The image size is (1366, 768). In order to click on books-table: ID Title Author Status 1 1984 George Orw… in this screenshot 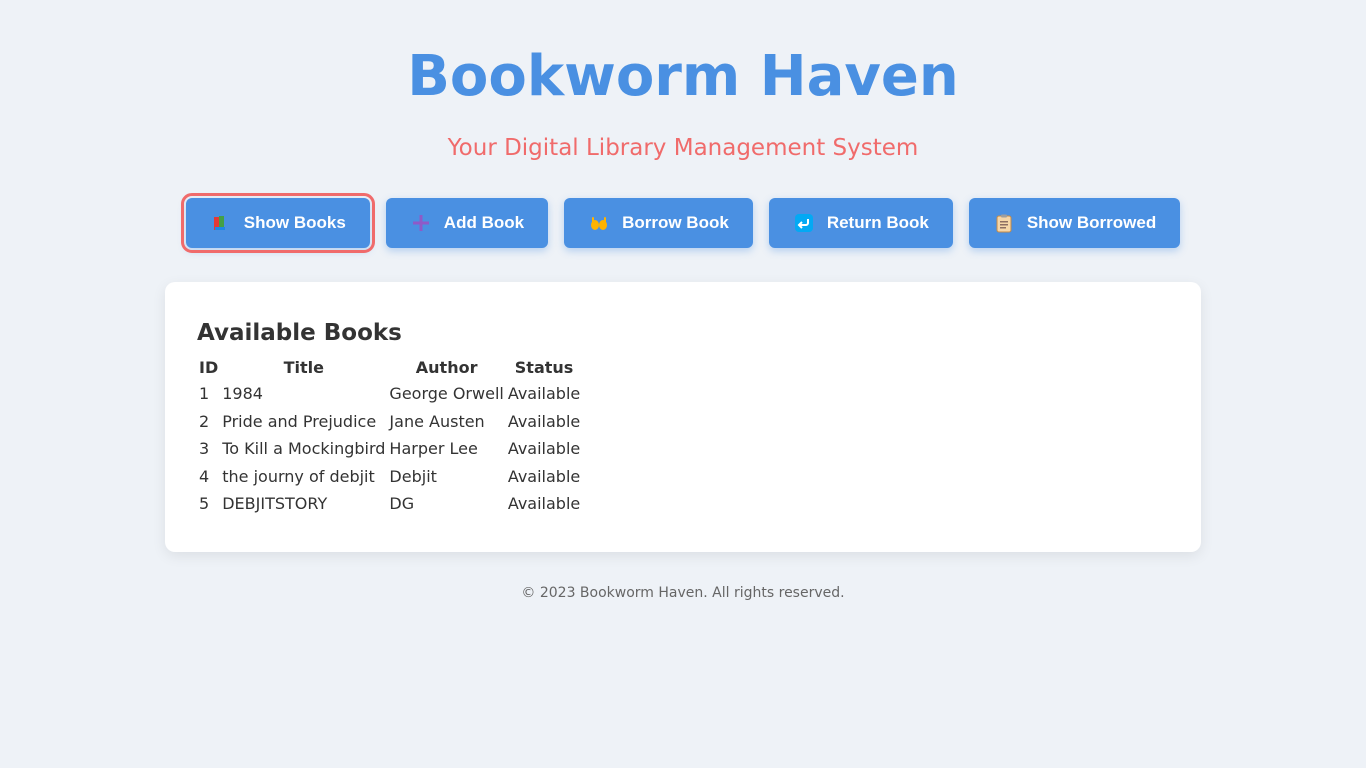, I will do `click(389, 436)`.